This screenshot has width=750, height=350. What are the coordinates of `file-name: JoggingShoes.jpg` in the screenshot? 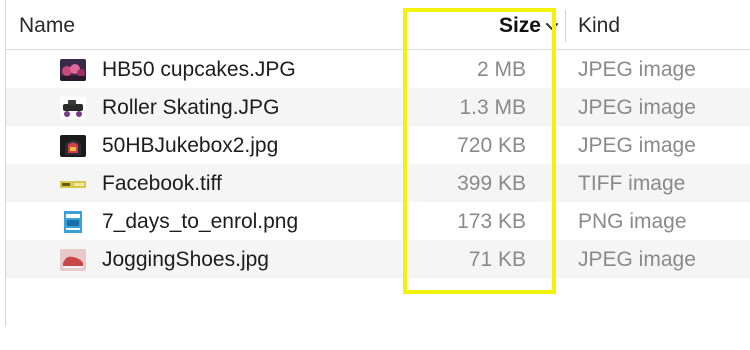 It's located at (185, 259).